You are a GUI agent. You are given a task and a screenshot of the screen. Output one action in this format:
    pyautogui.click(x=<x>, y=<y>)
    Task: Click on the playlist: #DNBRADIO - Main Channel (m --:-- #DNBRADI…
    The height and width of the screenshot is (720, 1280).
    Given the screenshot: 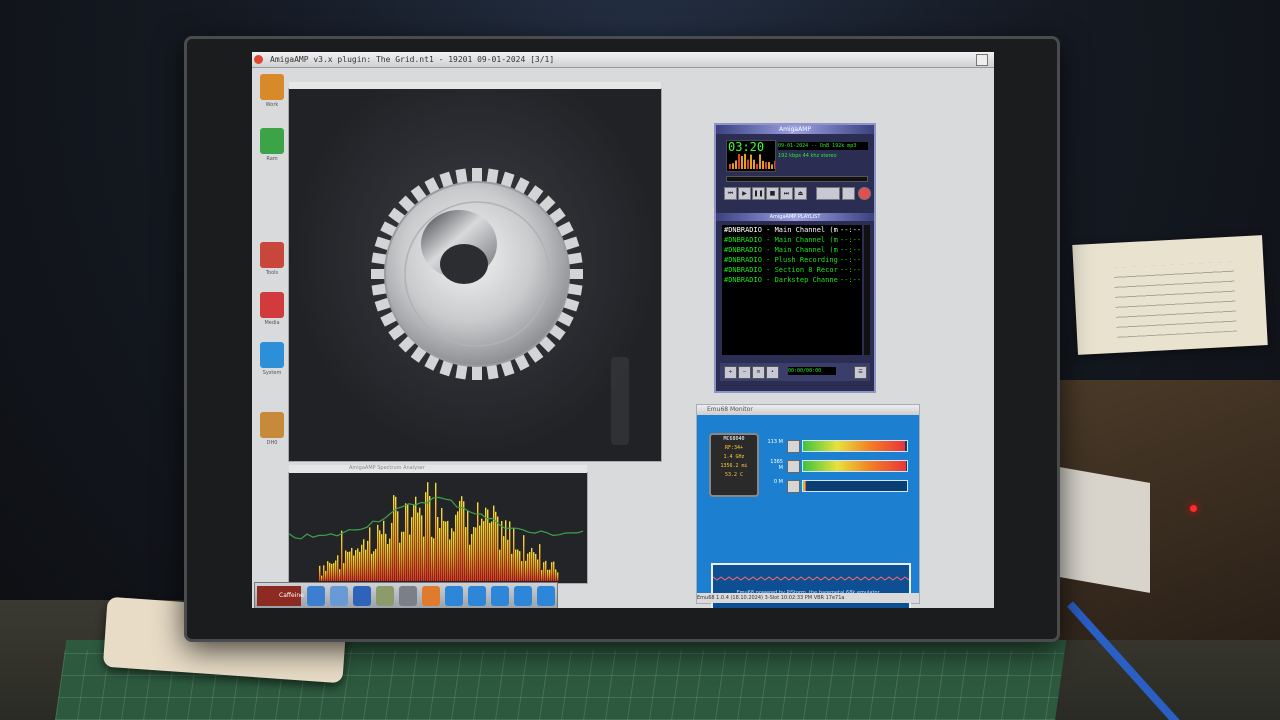 What is the action you would take?
    pyautogui.click(x=792, y=290)
    